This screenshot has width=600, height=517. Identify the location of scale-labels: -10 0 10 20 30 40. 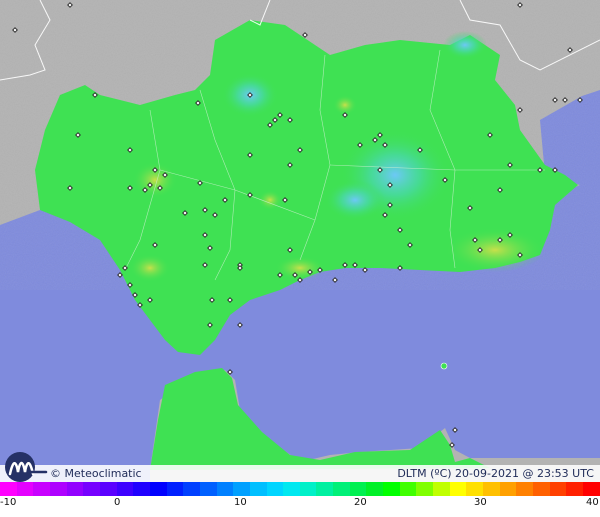
(300, 504).